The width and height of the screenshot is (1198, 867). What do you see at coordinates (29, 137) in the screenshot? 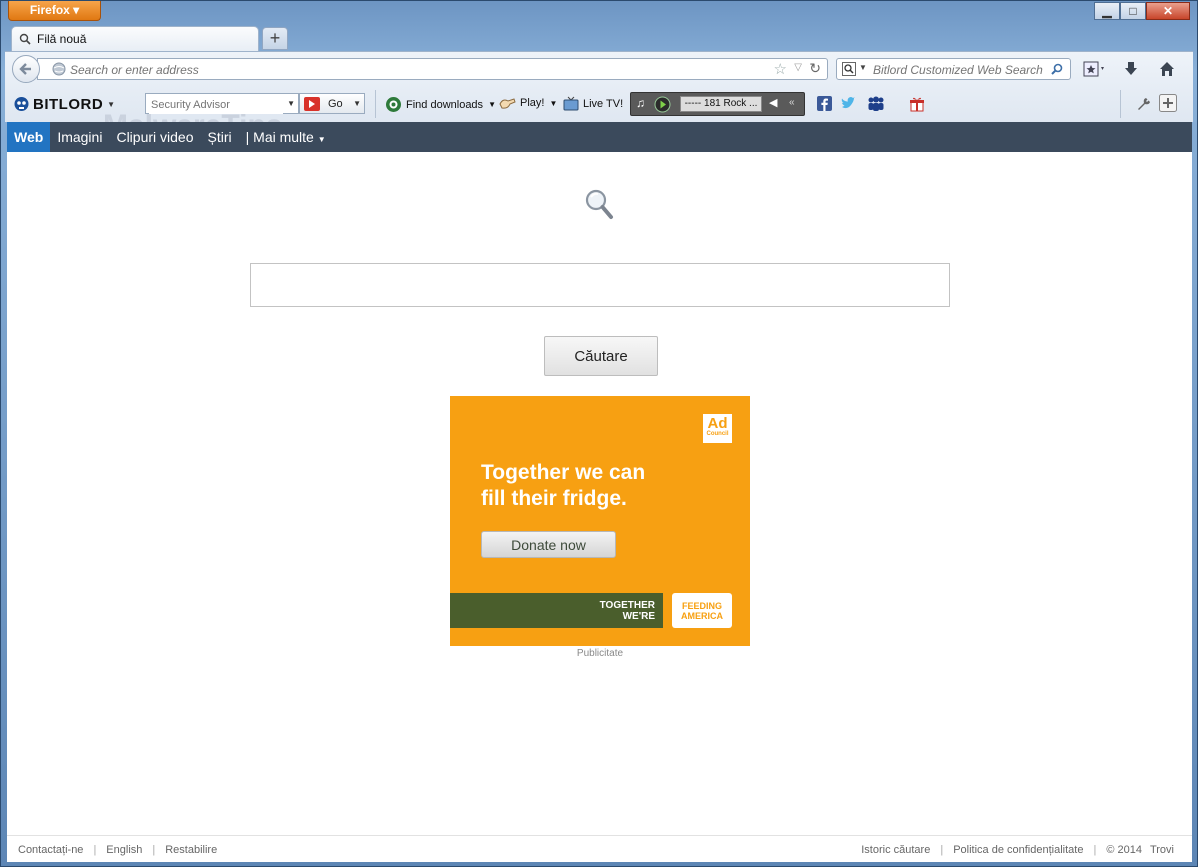
I see `nav-web: Web` at bounding box center [29, 137].